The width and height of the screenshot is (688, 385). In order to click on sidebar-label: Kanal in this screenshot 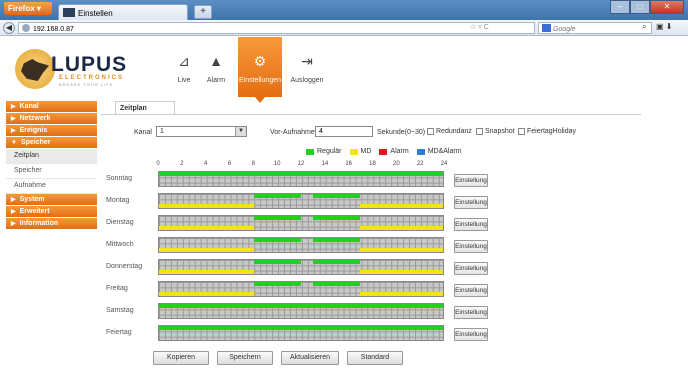, I will do `click(29, 106)`.